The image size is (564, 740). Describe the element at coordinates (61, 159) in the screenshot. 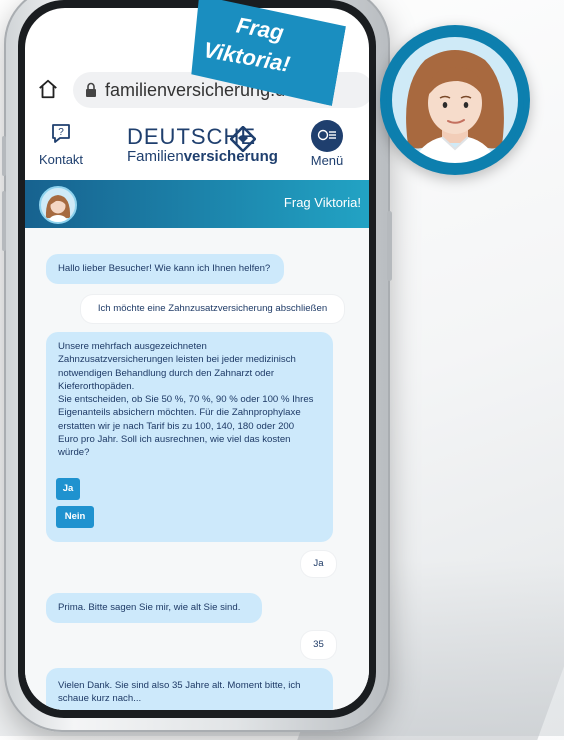

I see `contact-label: Kontakt` at that location.